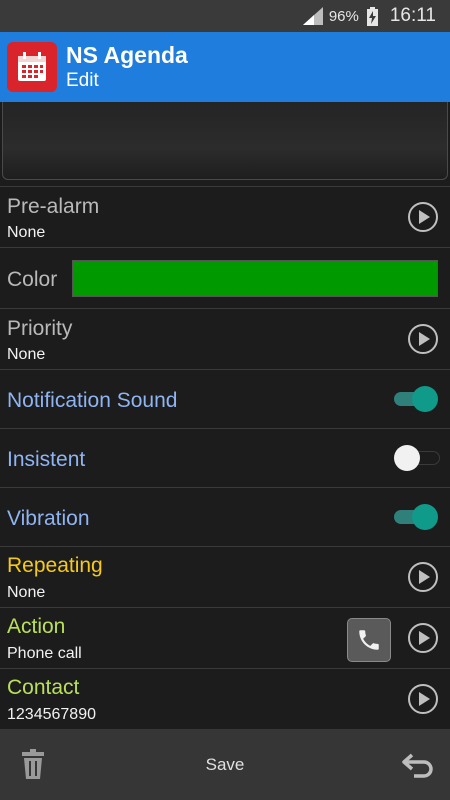  What do you see at coordinates (51, 714) in the screenshot?
I see `contact-value: 1234567890` at bounding box center [51, 714].